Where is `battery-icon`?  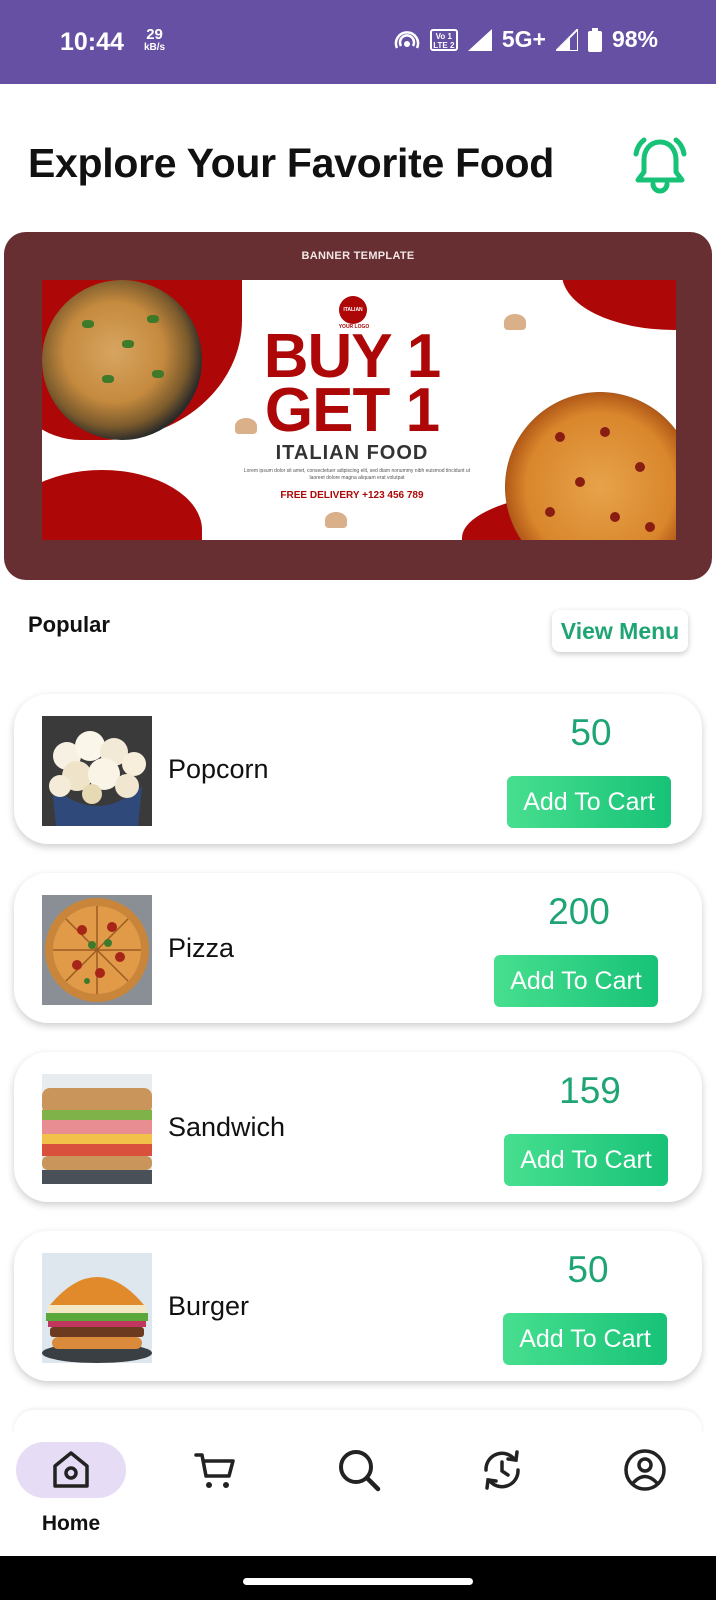
battery-icon is located at coordinates (594, 39).